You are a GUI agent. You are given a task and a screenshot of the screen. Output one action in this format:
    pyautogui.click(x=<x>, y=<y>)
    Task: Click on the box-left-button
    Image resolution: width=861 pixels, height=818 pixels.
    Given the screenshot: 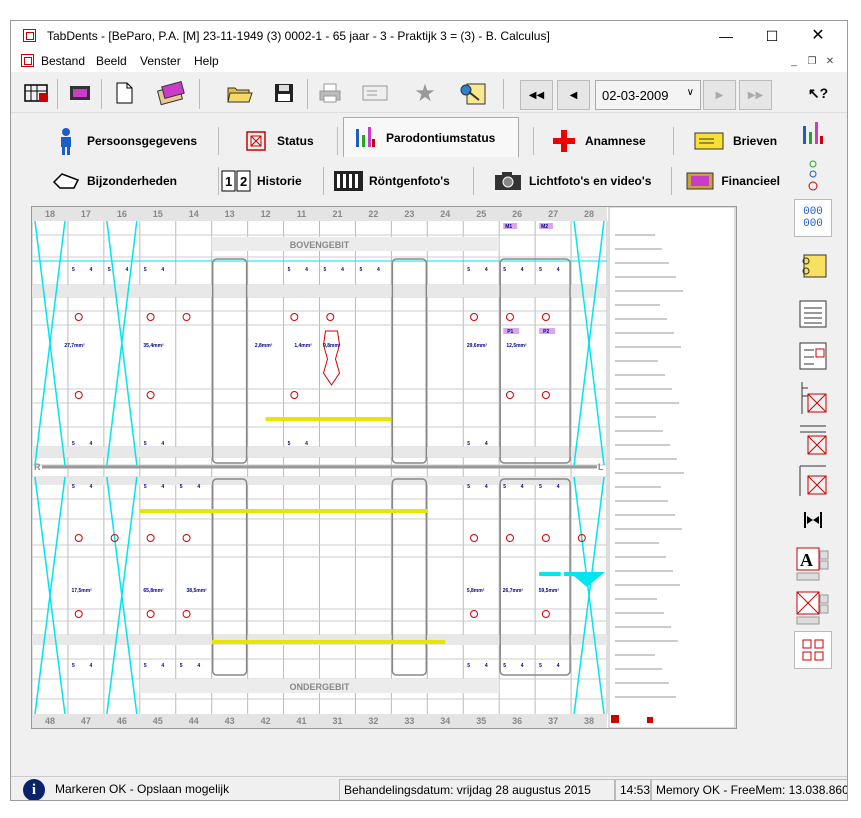 What is the action you would take?
    pyautogui.click(x=813, y=398)
    